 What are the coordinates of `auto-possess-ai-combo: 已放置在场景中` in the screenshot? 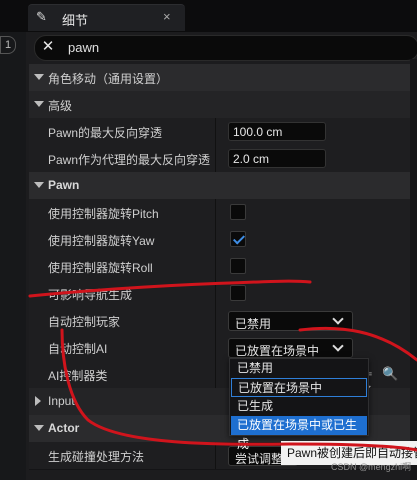 It's located at (290, 348).